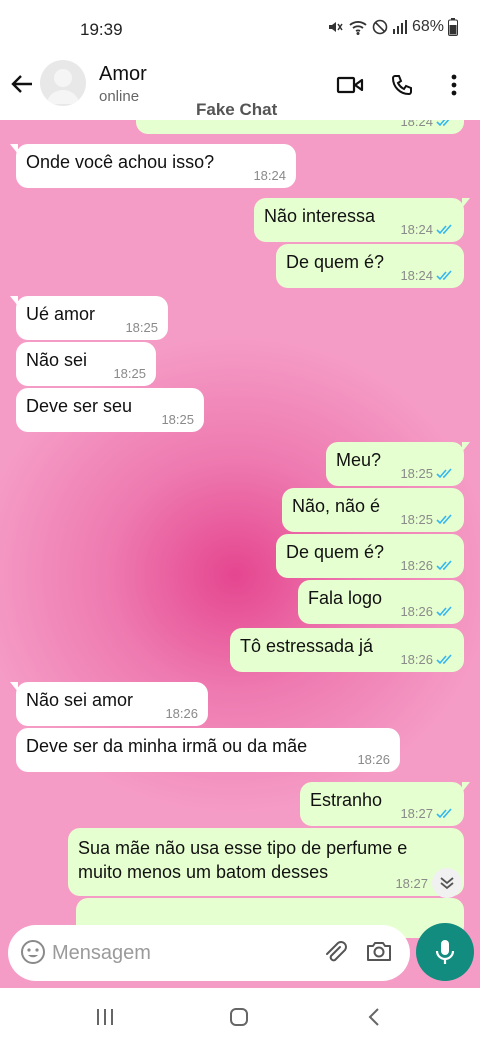 This screenshot has height=1046, width=480. What do you see at coordinates (454, 85) in the screenshot?
I see `more-vert-icon` at bounding box center [454, 85].